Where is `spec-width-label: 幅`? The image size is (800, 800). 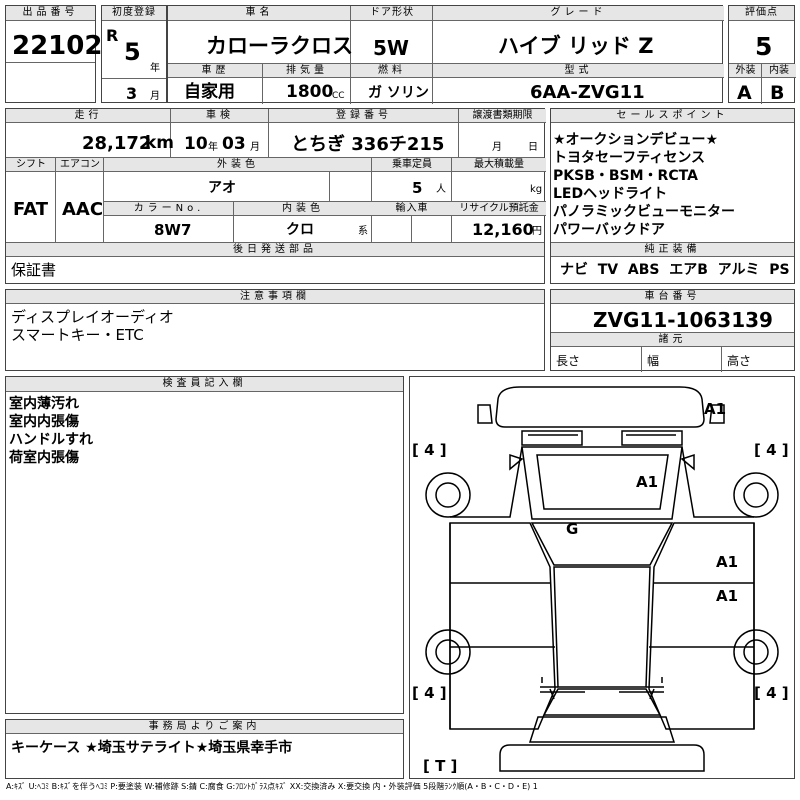
spec-width-label: 幅 is located at coordinates (653, 361).